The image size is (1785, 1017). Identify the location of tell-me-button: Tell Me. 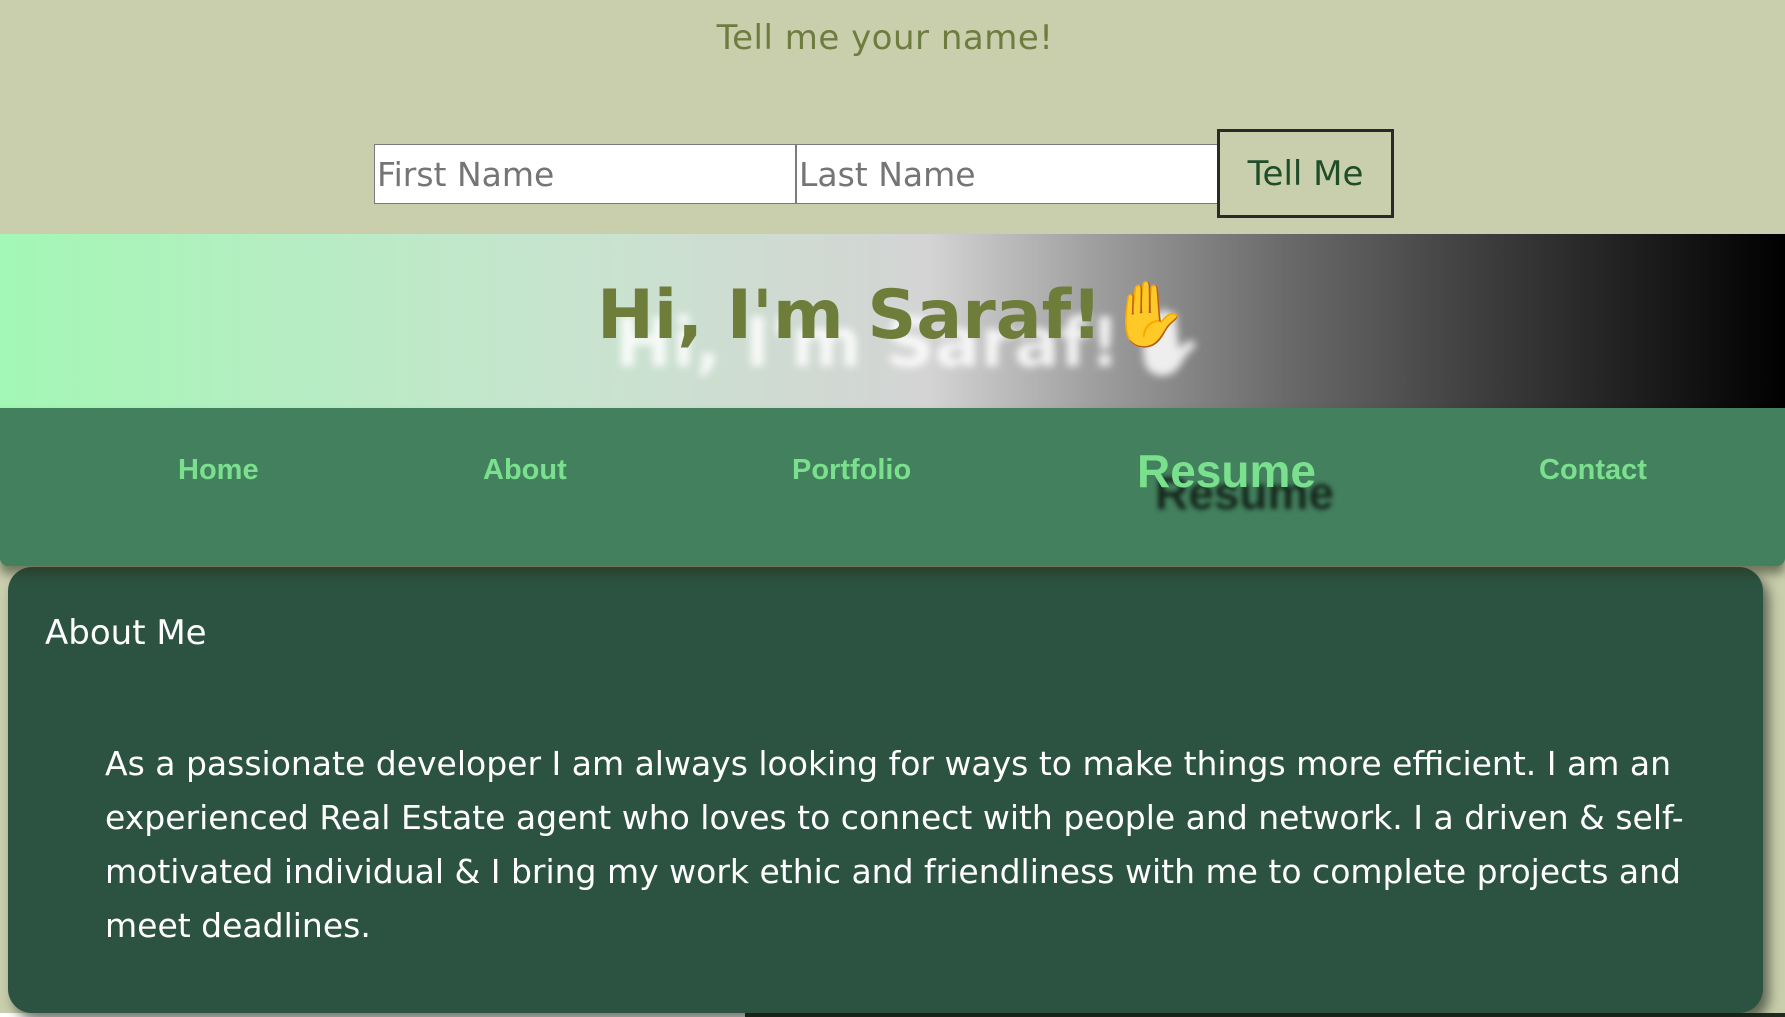
(1305, 173).